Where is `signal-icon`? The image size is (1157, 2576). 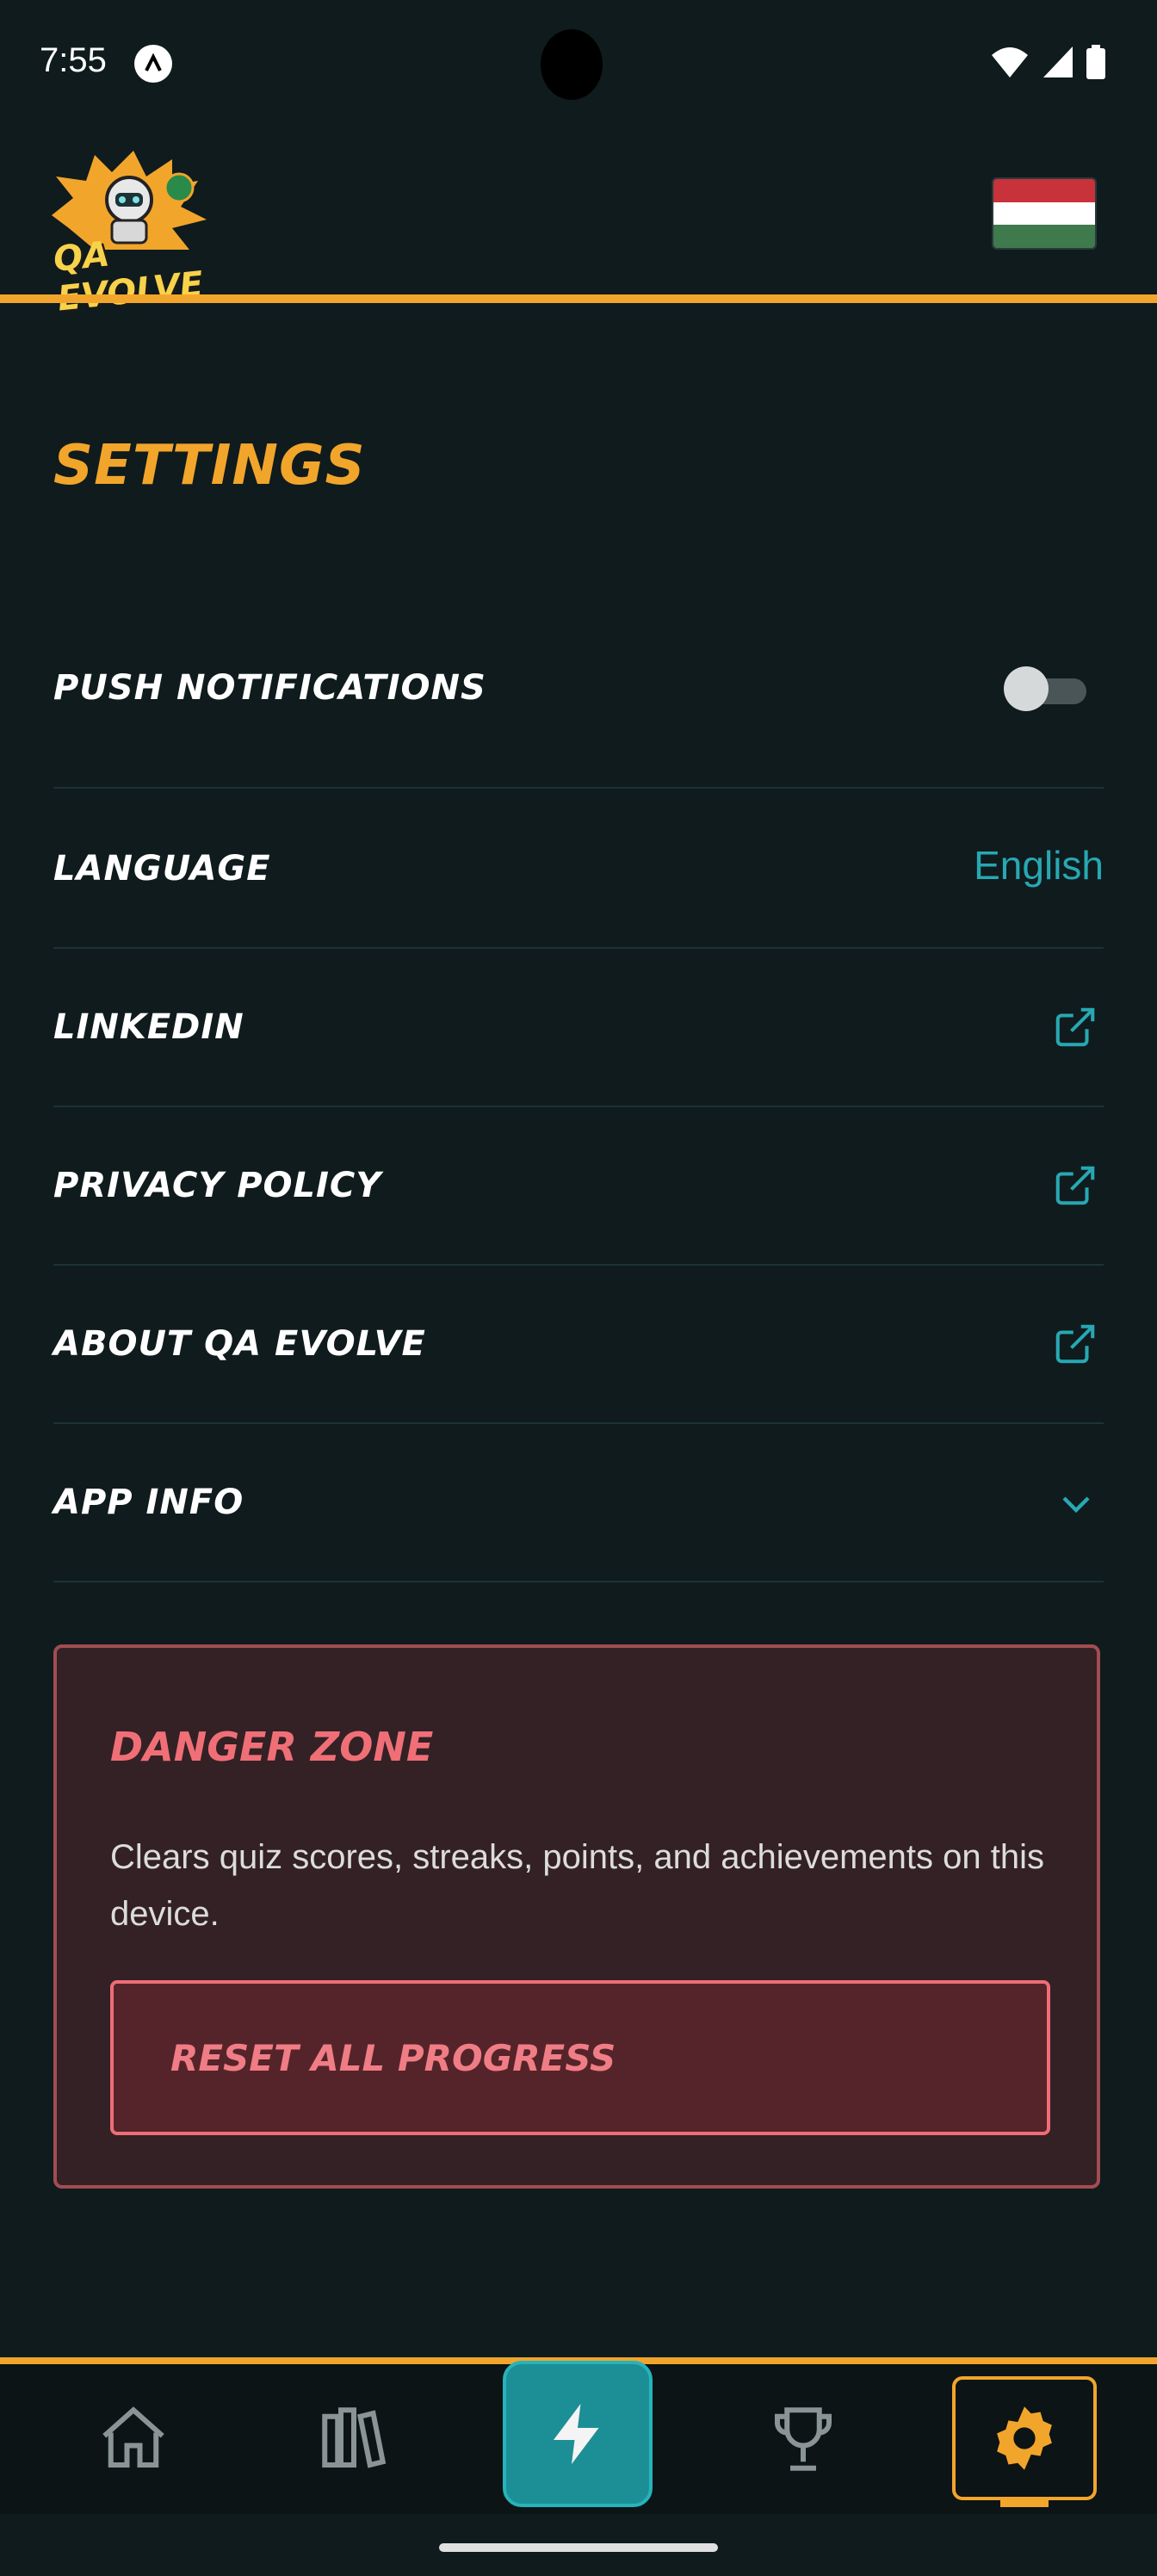 signal-icon is located at coordinates (1058, 62).